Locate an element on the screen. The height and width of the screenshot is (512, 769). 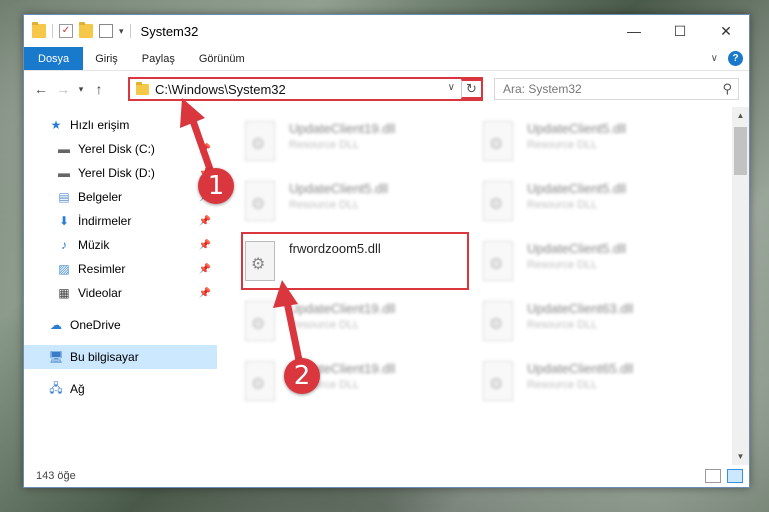
search-input: Ara: System32 ⚲ is located at coordinates (616, 89).